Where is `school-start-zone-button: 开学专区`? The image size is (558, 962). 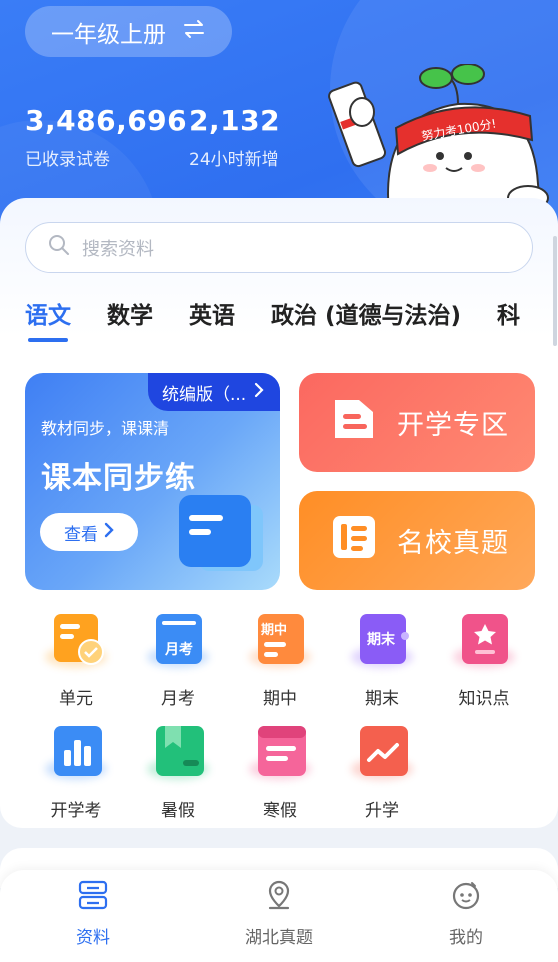
school-start-zone-button: 开学专区 is located at coordinates (417, 422).